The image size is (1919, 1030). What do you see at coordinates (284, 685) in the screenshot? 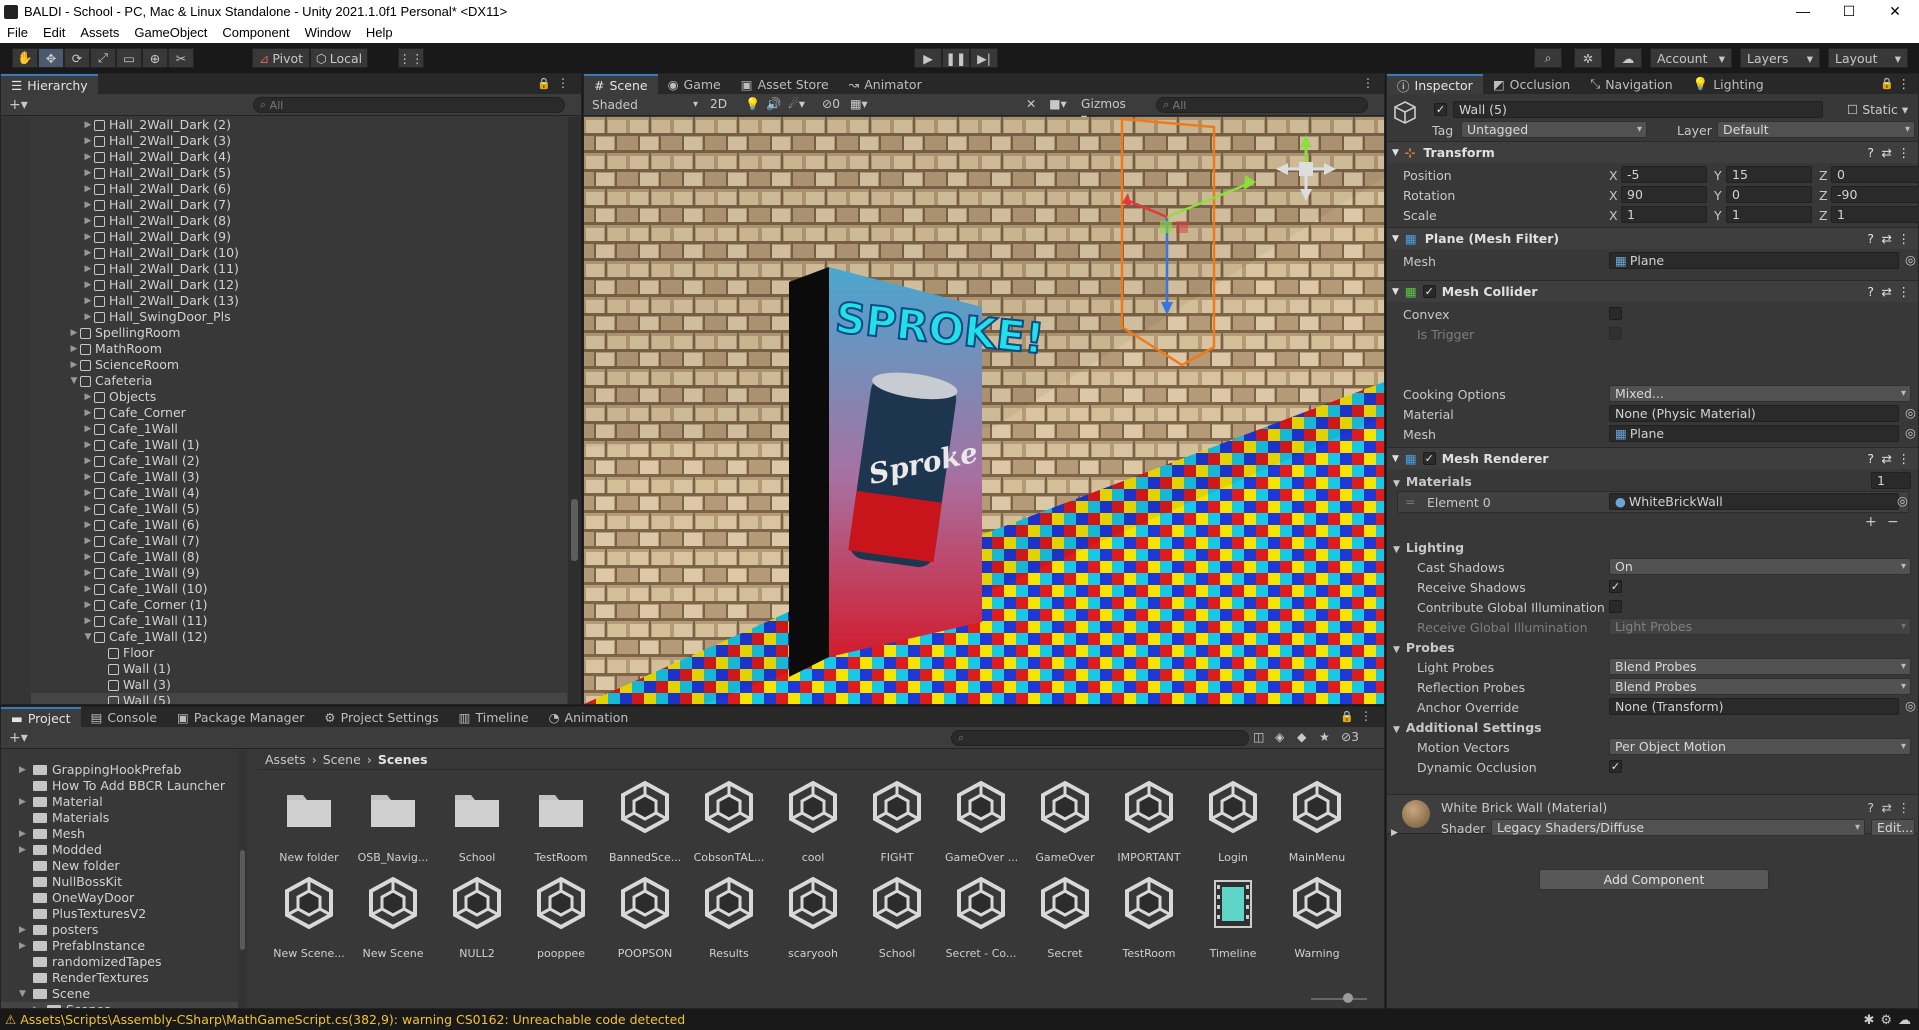
I see `hierarchy-item: Wall (3)` at bounding box center [284, 685].